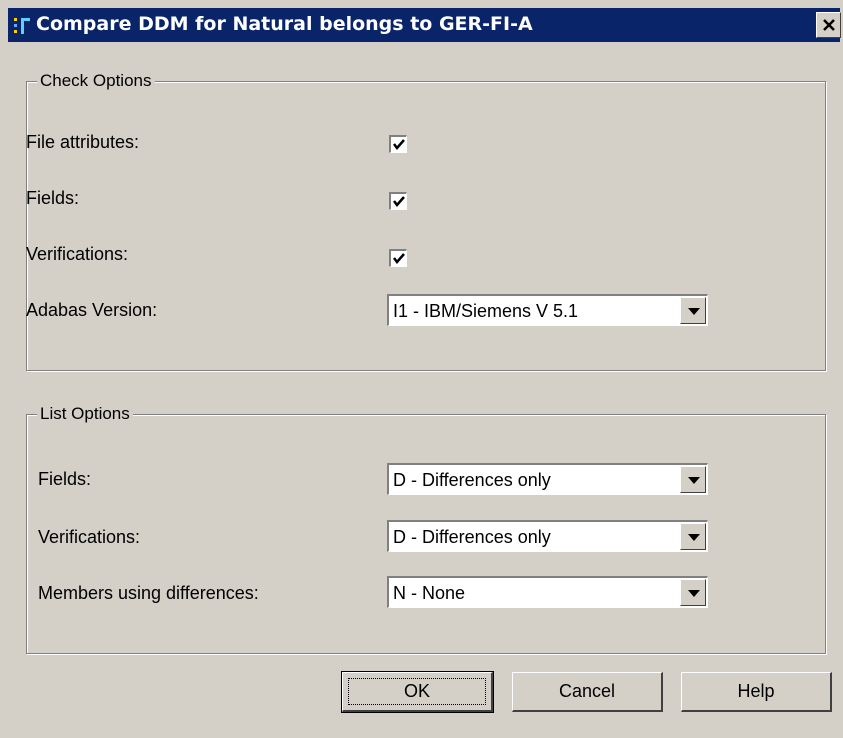  What do you see at coordinates (92, 310) in the screenshot?
I see `adabas-version-label: Adabas Version:` at bounding box center [92, 310].